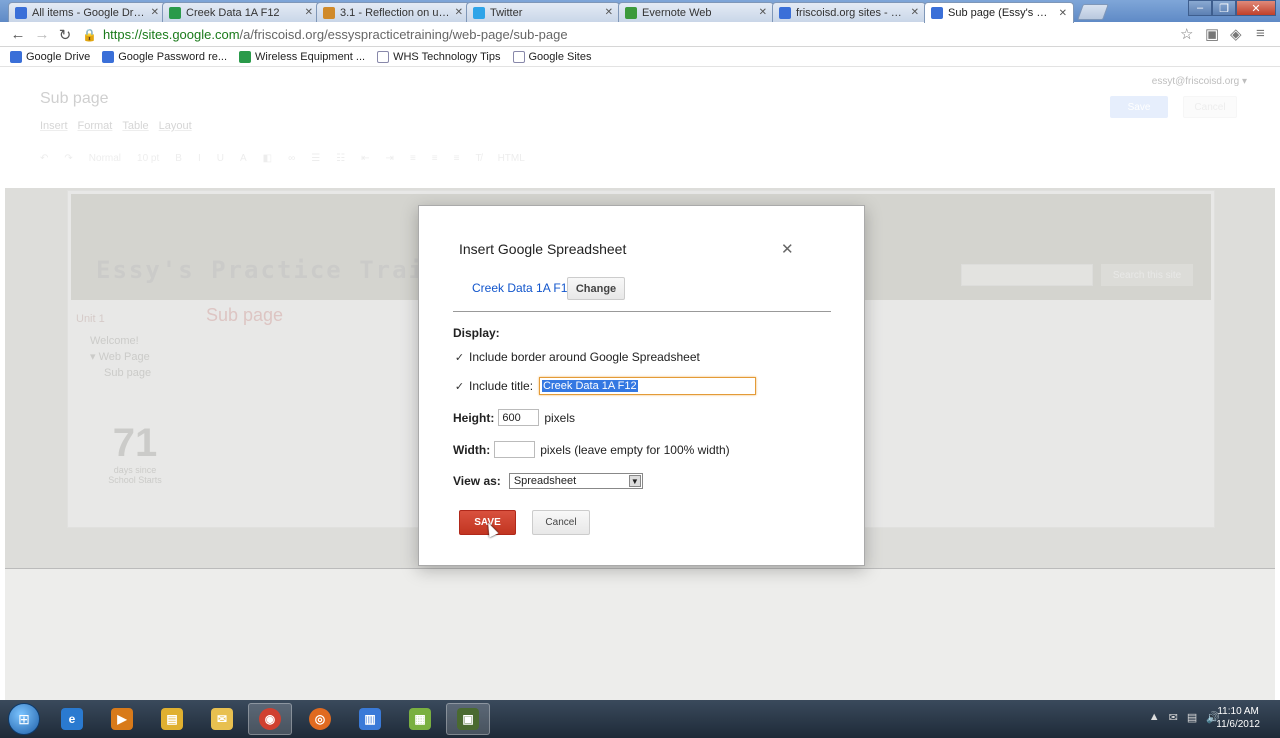 The image size is (1280, 738). Describe the element at coordinates (439, 56) in the screenshot. I see `bookmark-whs-tech-tips: WHS Technology Tips` at that location.